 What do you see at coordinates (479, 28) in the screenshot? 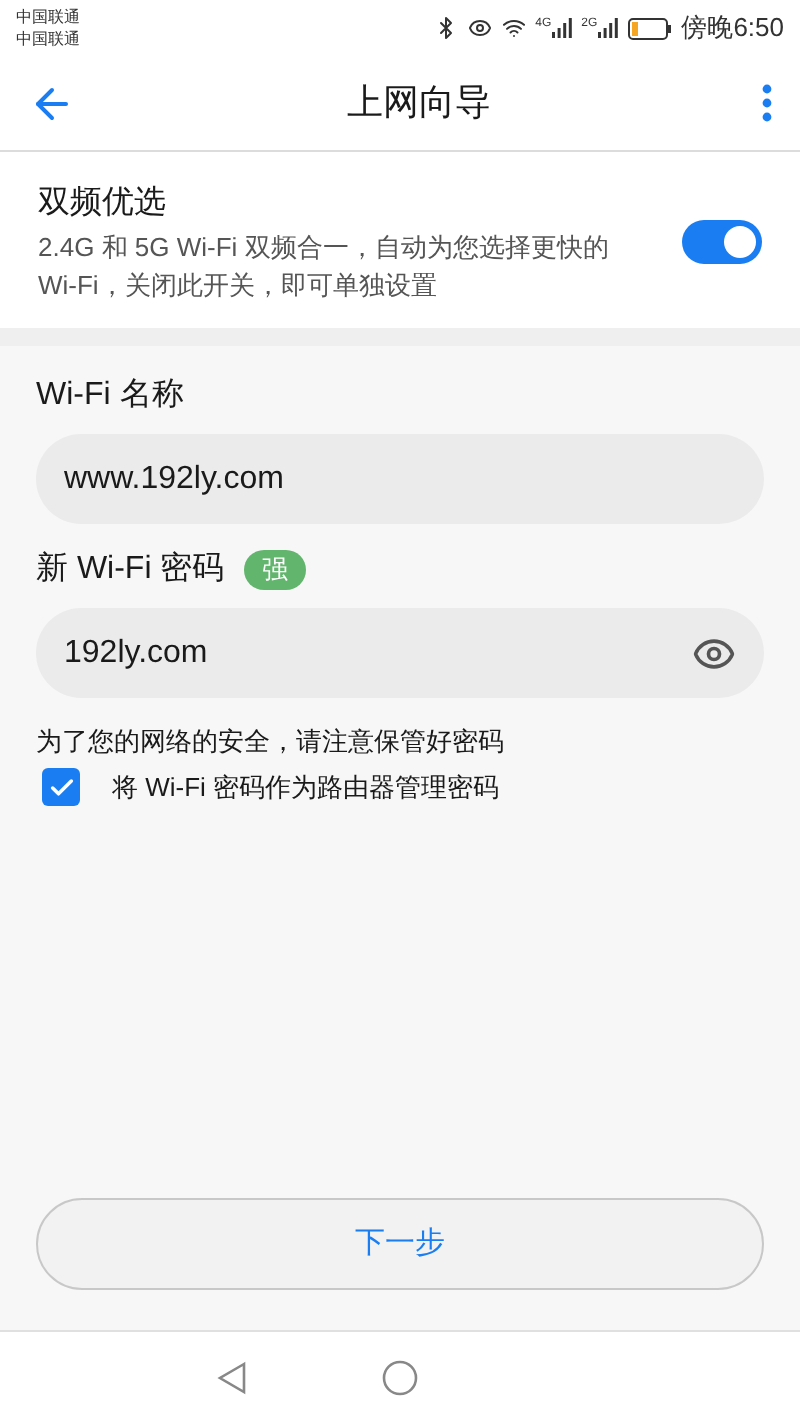
I see `eye-icon` at bounding box center [479, 28].